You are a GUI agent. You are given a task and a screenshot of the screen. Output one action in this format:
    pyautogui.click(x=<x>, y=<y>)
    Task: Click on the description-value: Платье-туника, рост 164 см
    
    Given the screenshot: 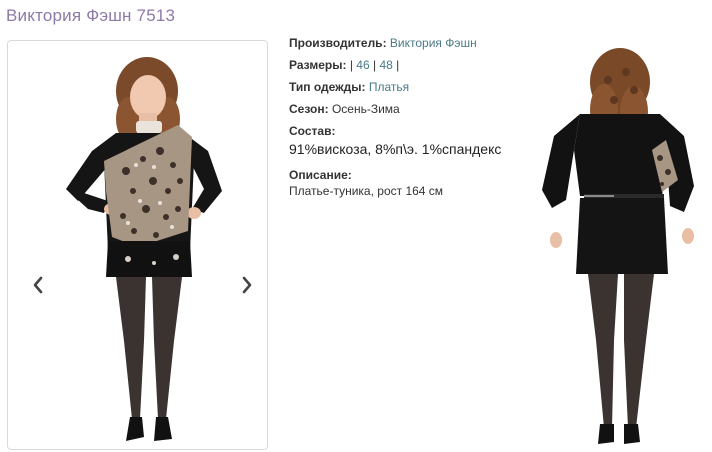 What is the action you would take?
    pyautogui.click(x=366, y=191)
    